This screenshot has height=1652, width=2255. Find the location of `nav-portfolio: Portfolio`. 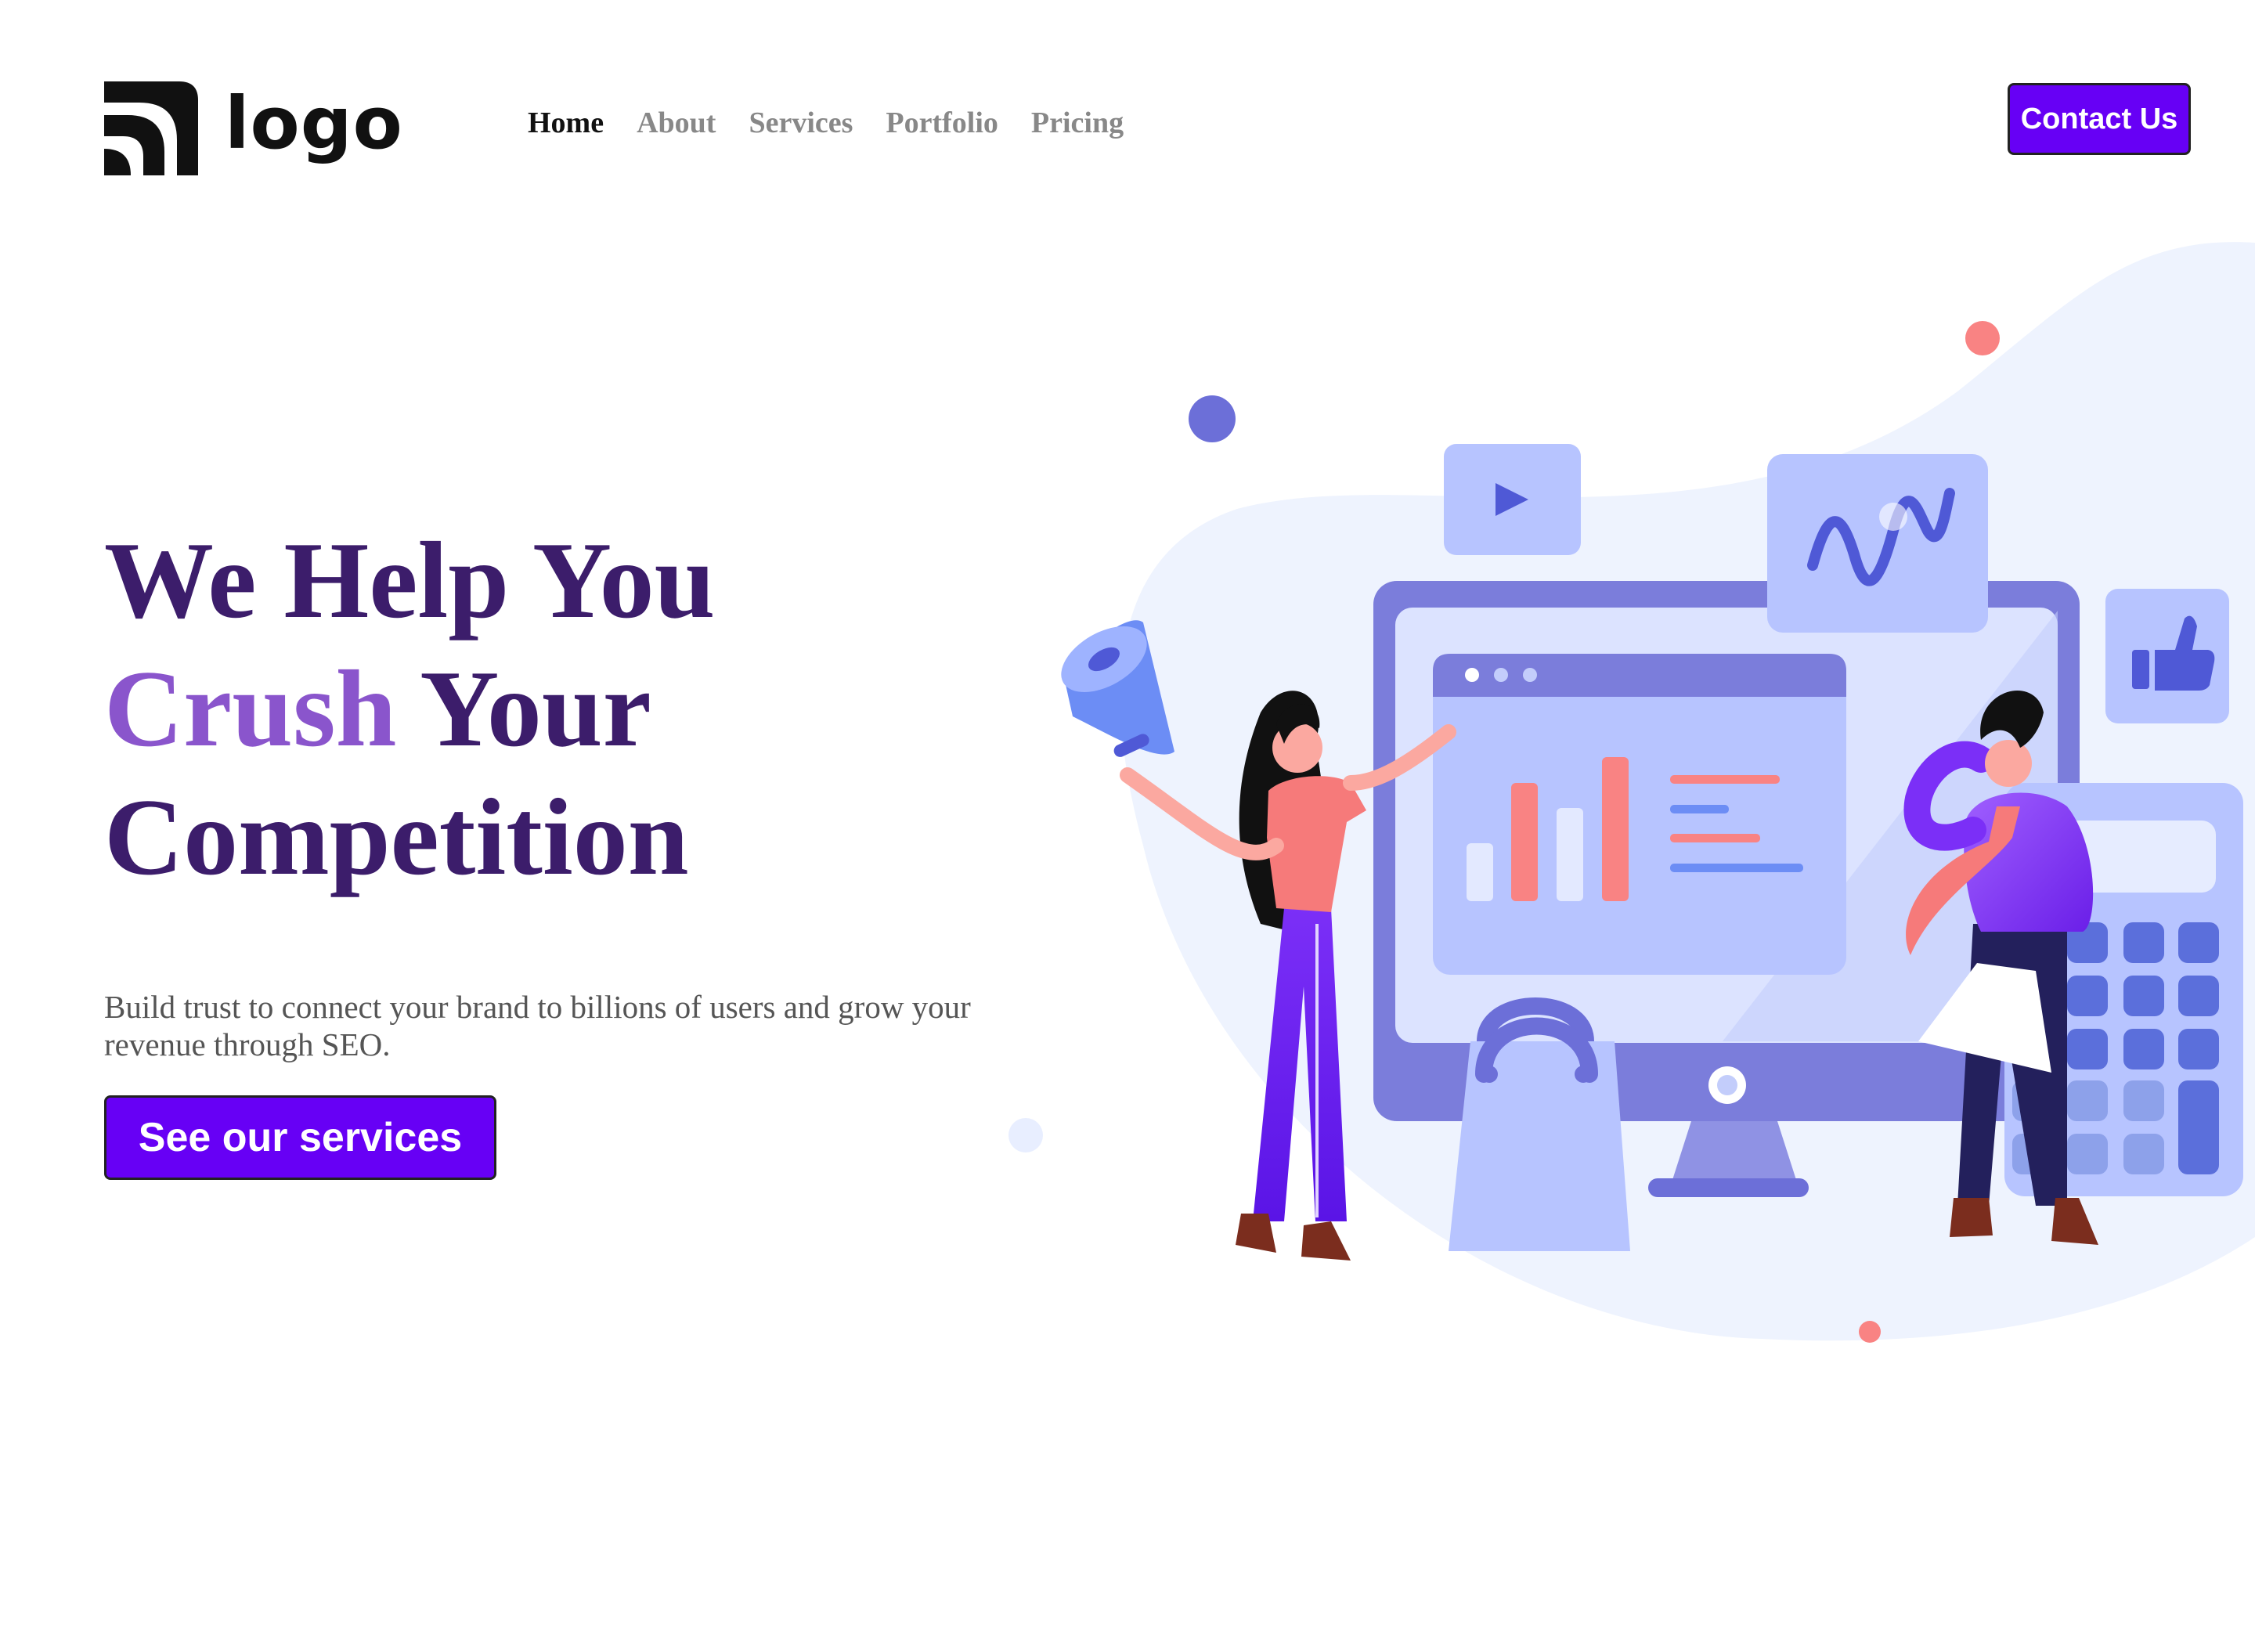

nav-portfolio: Portfolio is located at coordinates (942, 123).